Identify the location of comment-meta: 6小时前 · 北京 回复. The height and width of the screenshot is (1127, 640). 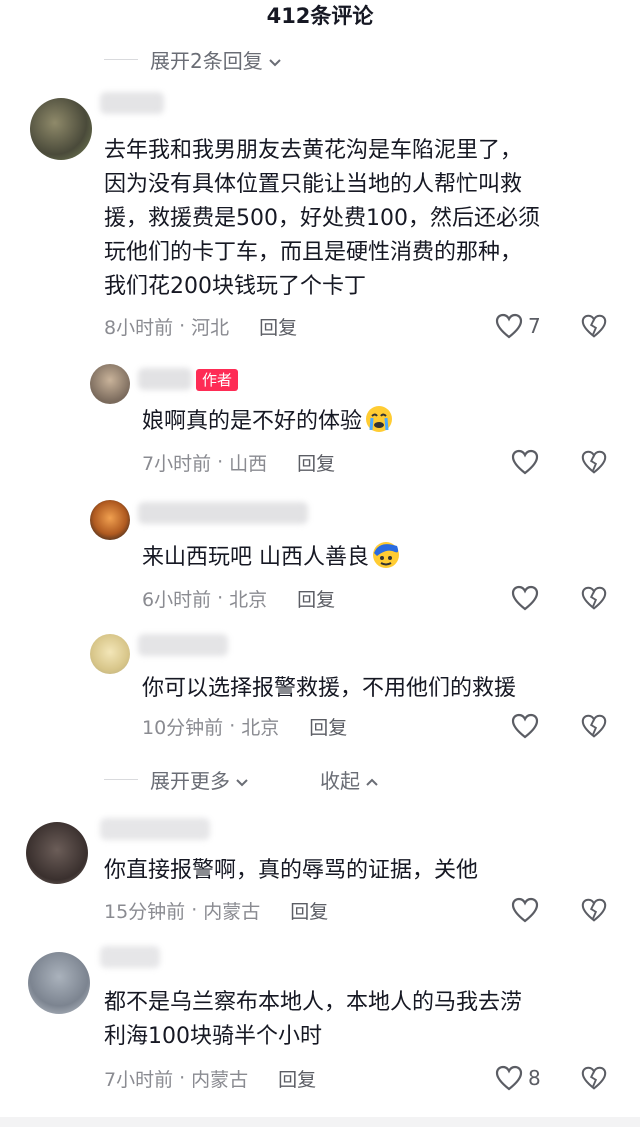
(238, 598).